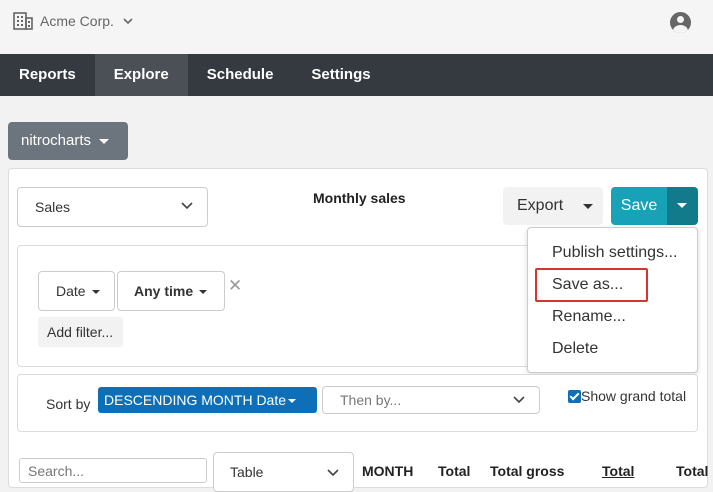  Describe the element at coordinates (53, 207) in the screenshot. I see `source-select-value: Sales` at that location.